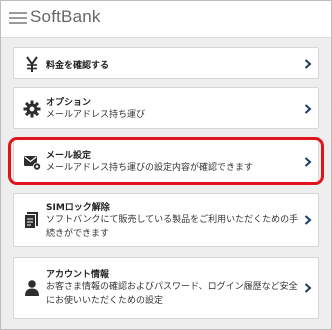 The image size is (332, 330). I want to click on header: SoftBank, so click(166, 19).